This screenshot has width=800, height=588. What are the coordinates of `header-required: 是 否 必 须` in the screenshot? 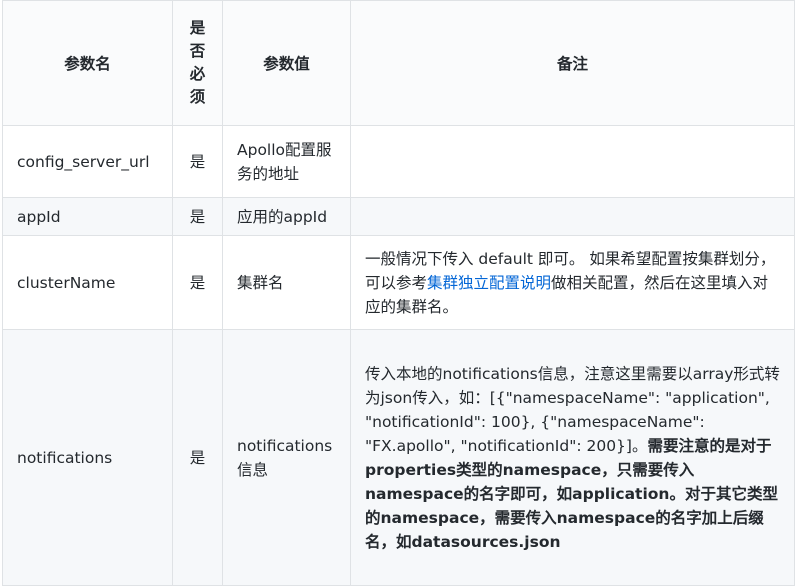 It's located at (198, 63).